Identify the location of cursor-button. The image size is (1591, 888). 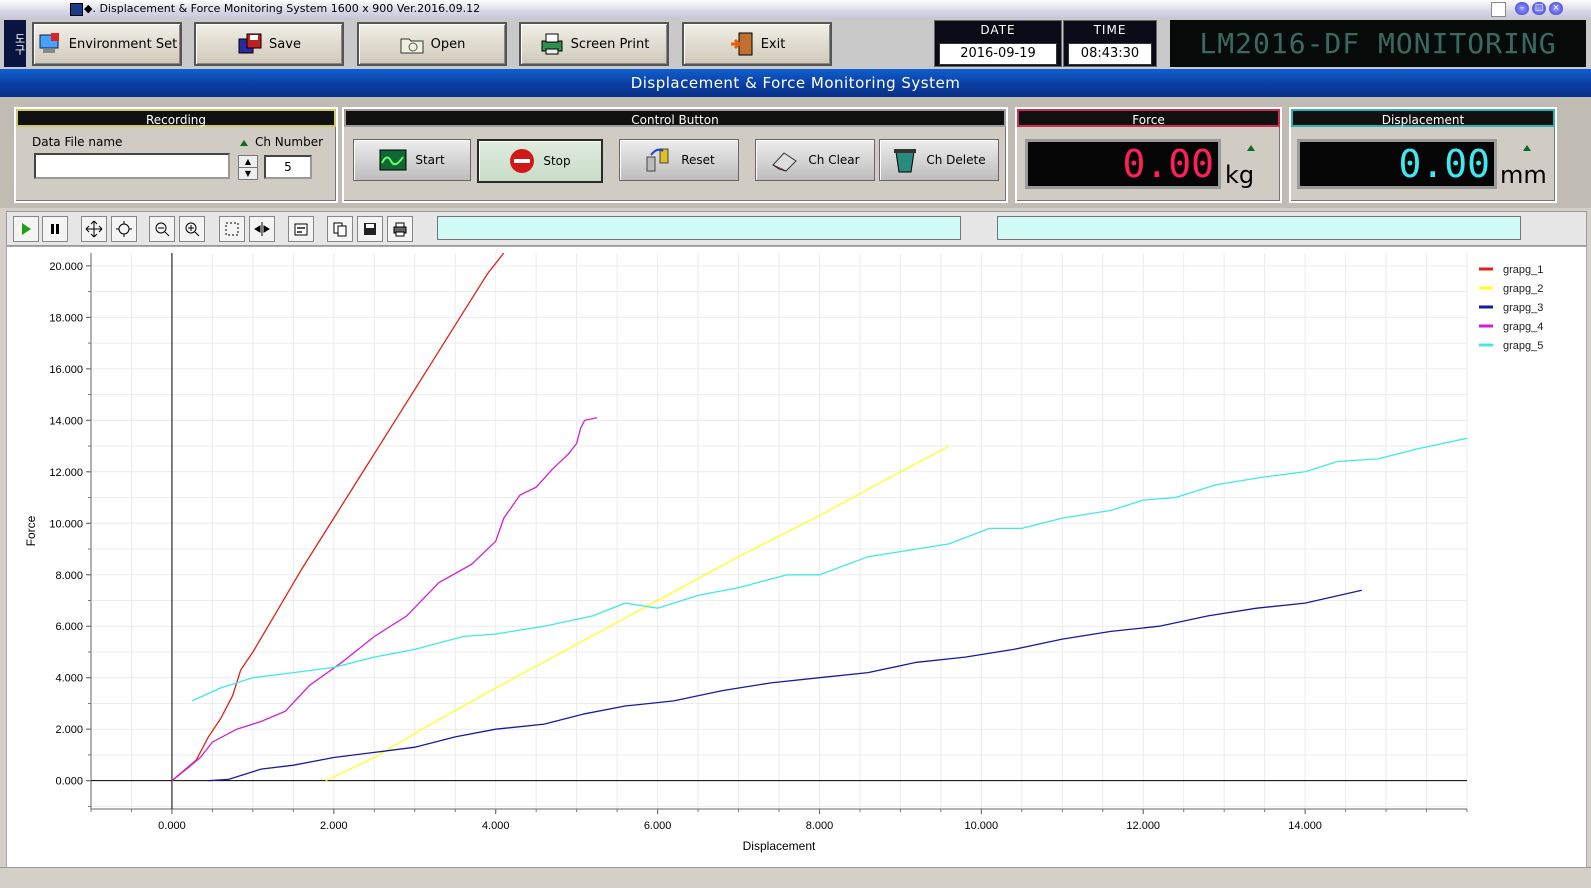
(262, 229).